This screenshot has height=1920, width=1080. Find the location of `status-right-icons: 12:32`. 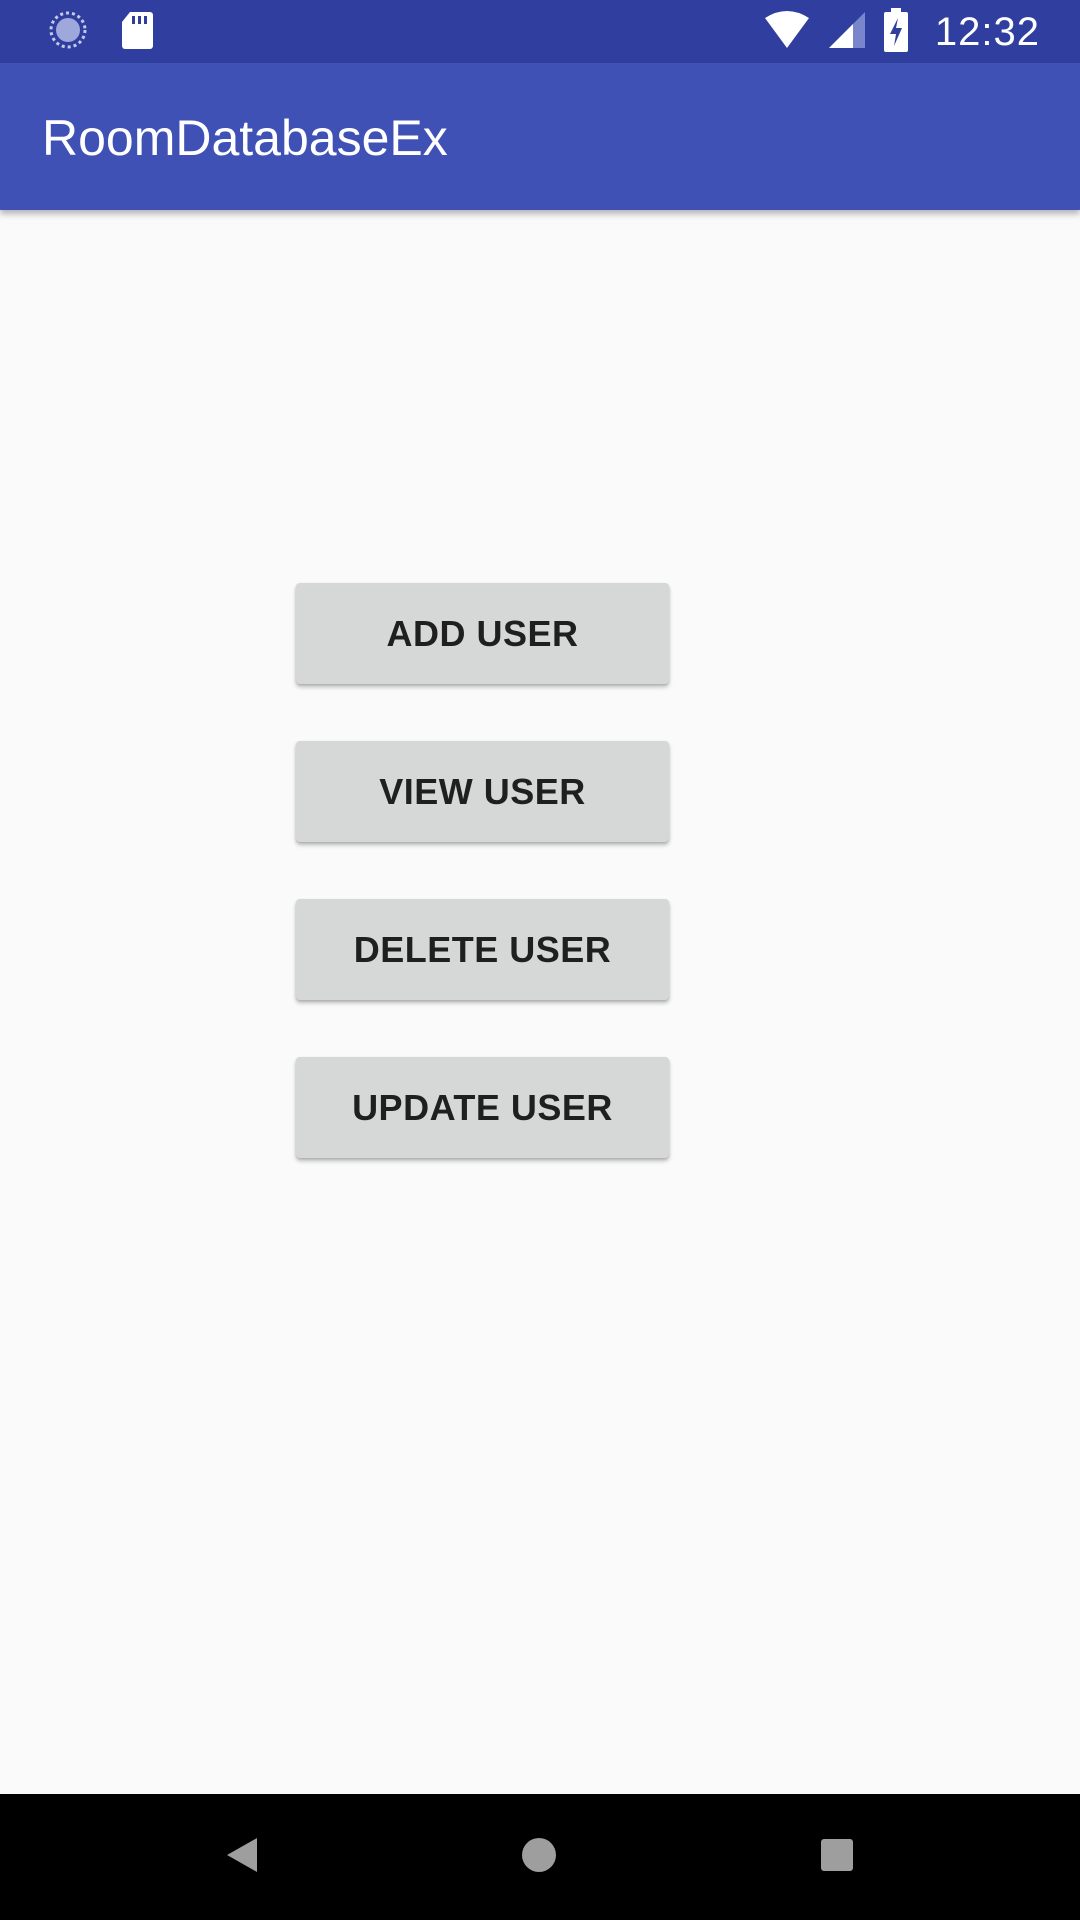

status-right-icons: 12:32 is located at coordinates (901, 32).